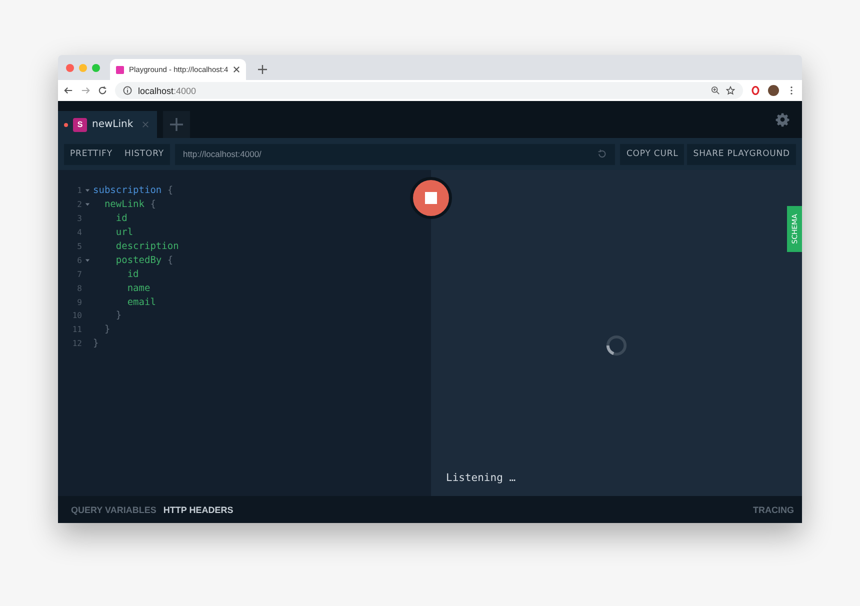  Describe the element at coordinates (79, 219) in the screenshot. I see `line-number: 3` at that location.